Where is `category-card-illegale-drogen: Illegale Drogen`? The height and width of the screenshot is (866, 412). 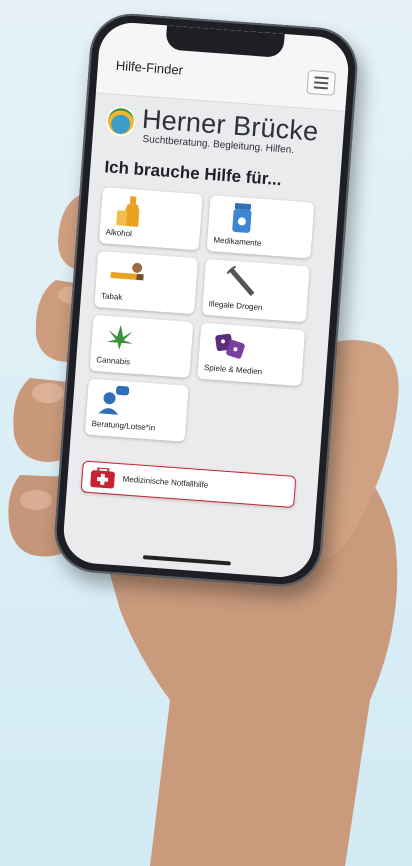 category-card-illegale-drogen: Illegale Drogen is located at coordinates (255, 290).